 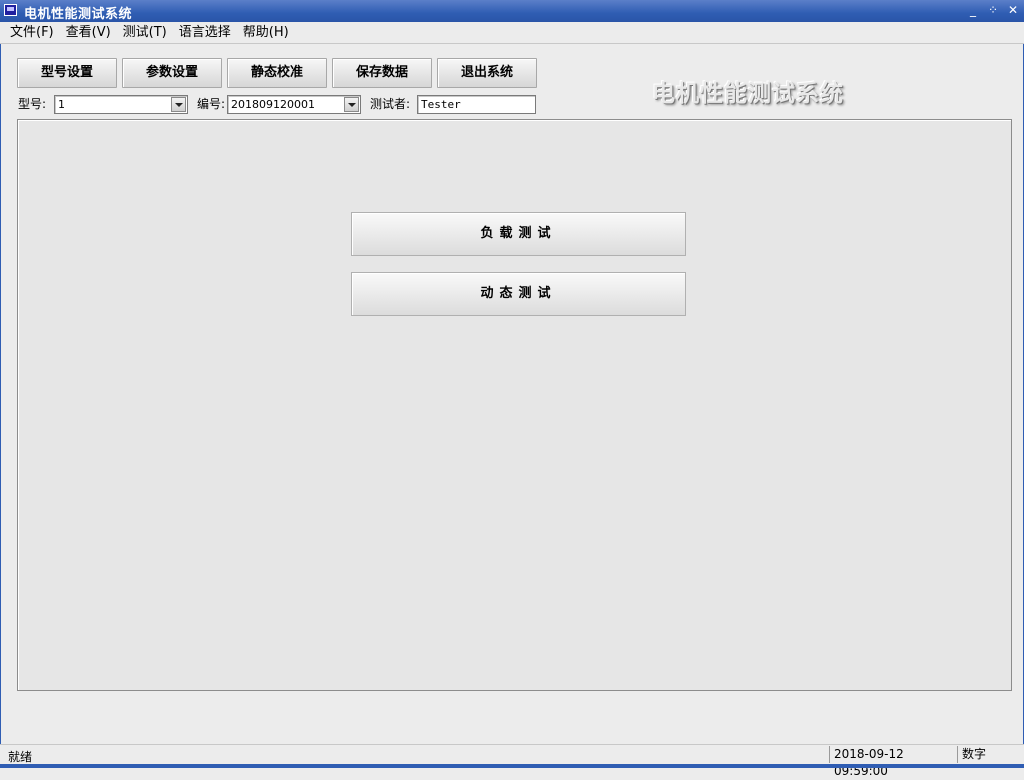 I want to click on window-controls: _ ⁘ ✕, so click(x=994, y=11).